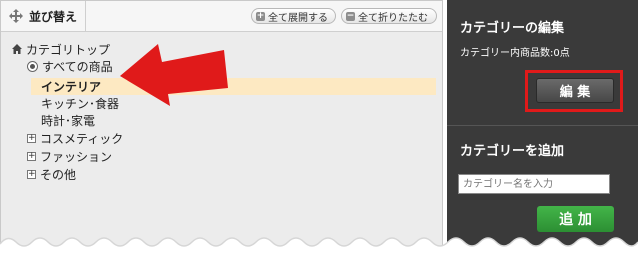  I want to click on tree-item: キッチン･食器, so click(80, 103).